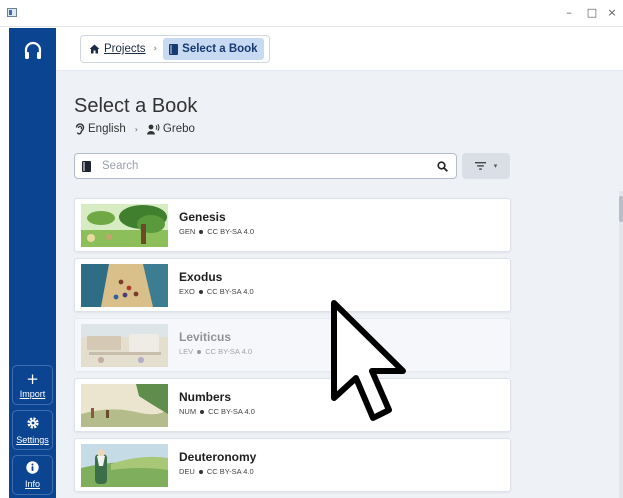 Image resolution: width=623 pixels, height=498 pixels. What do you see at coordinates (205, 397) in the screenshot?
I see `book-name: Numbers` at bounding box center [205, 397].